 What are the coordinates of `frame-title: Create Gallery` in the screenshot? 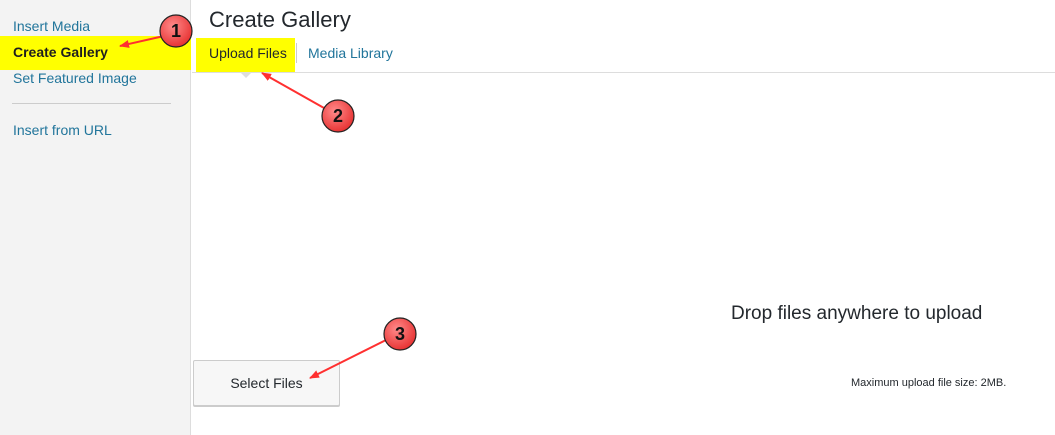 It's located at (280, 19).